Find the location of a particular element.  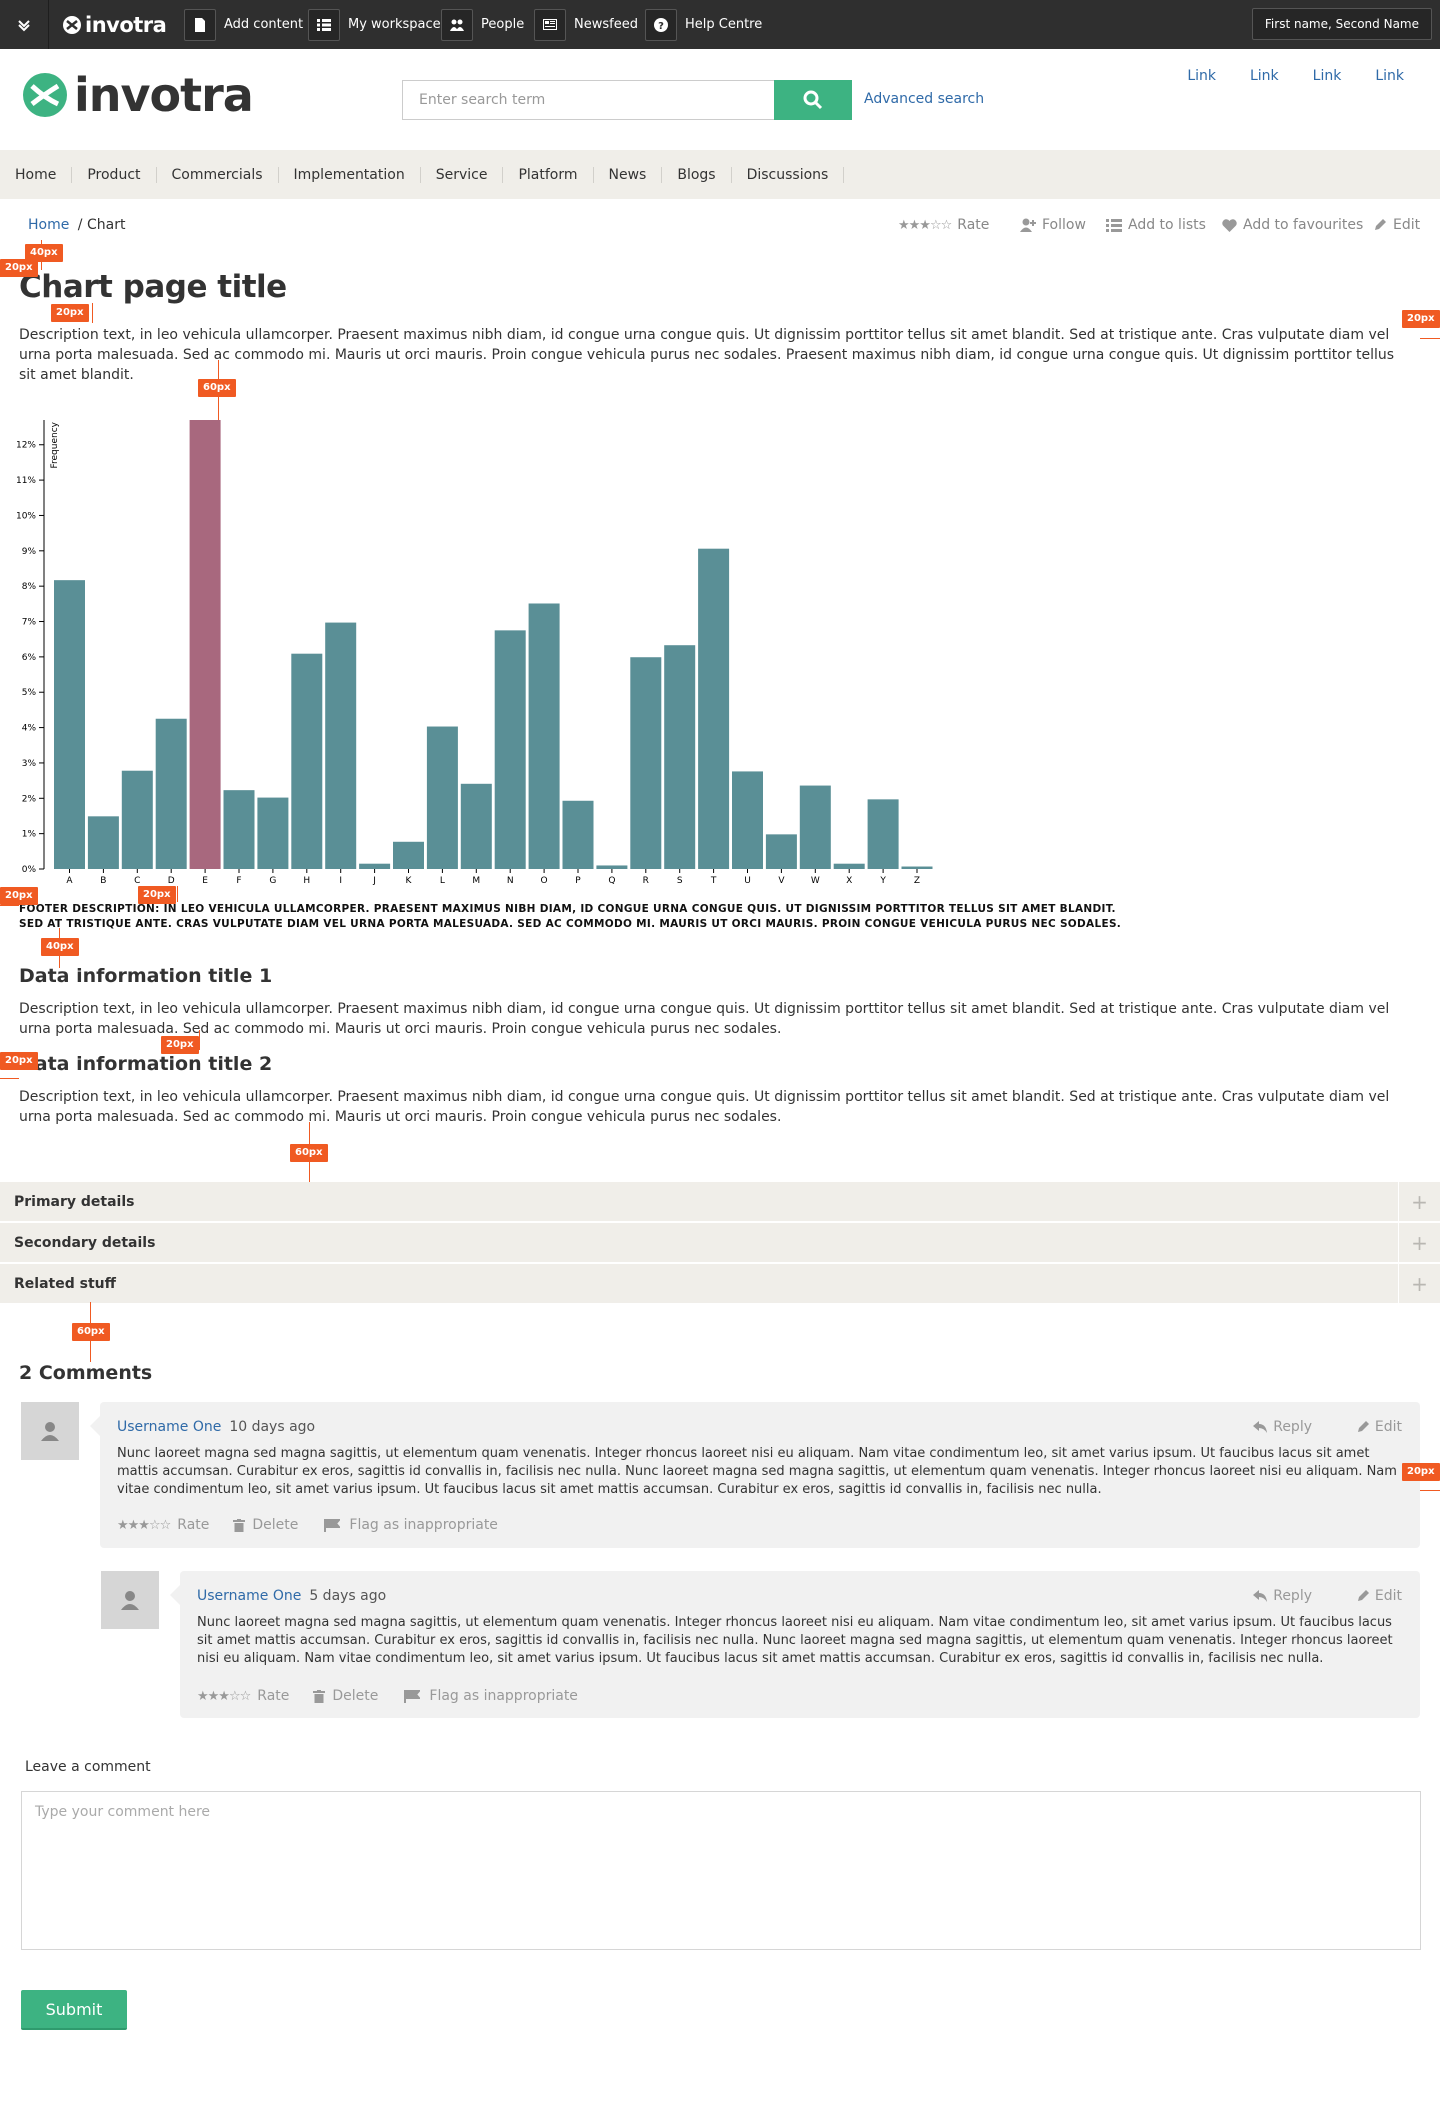

chart-bar-e is located at coordinates (205, 644).